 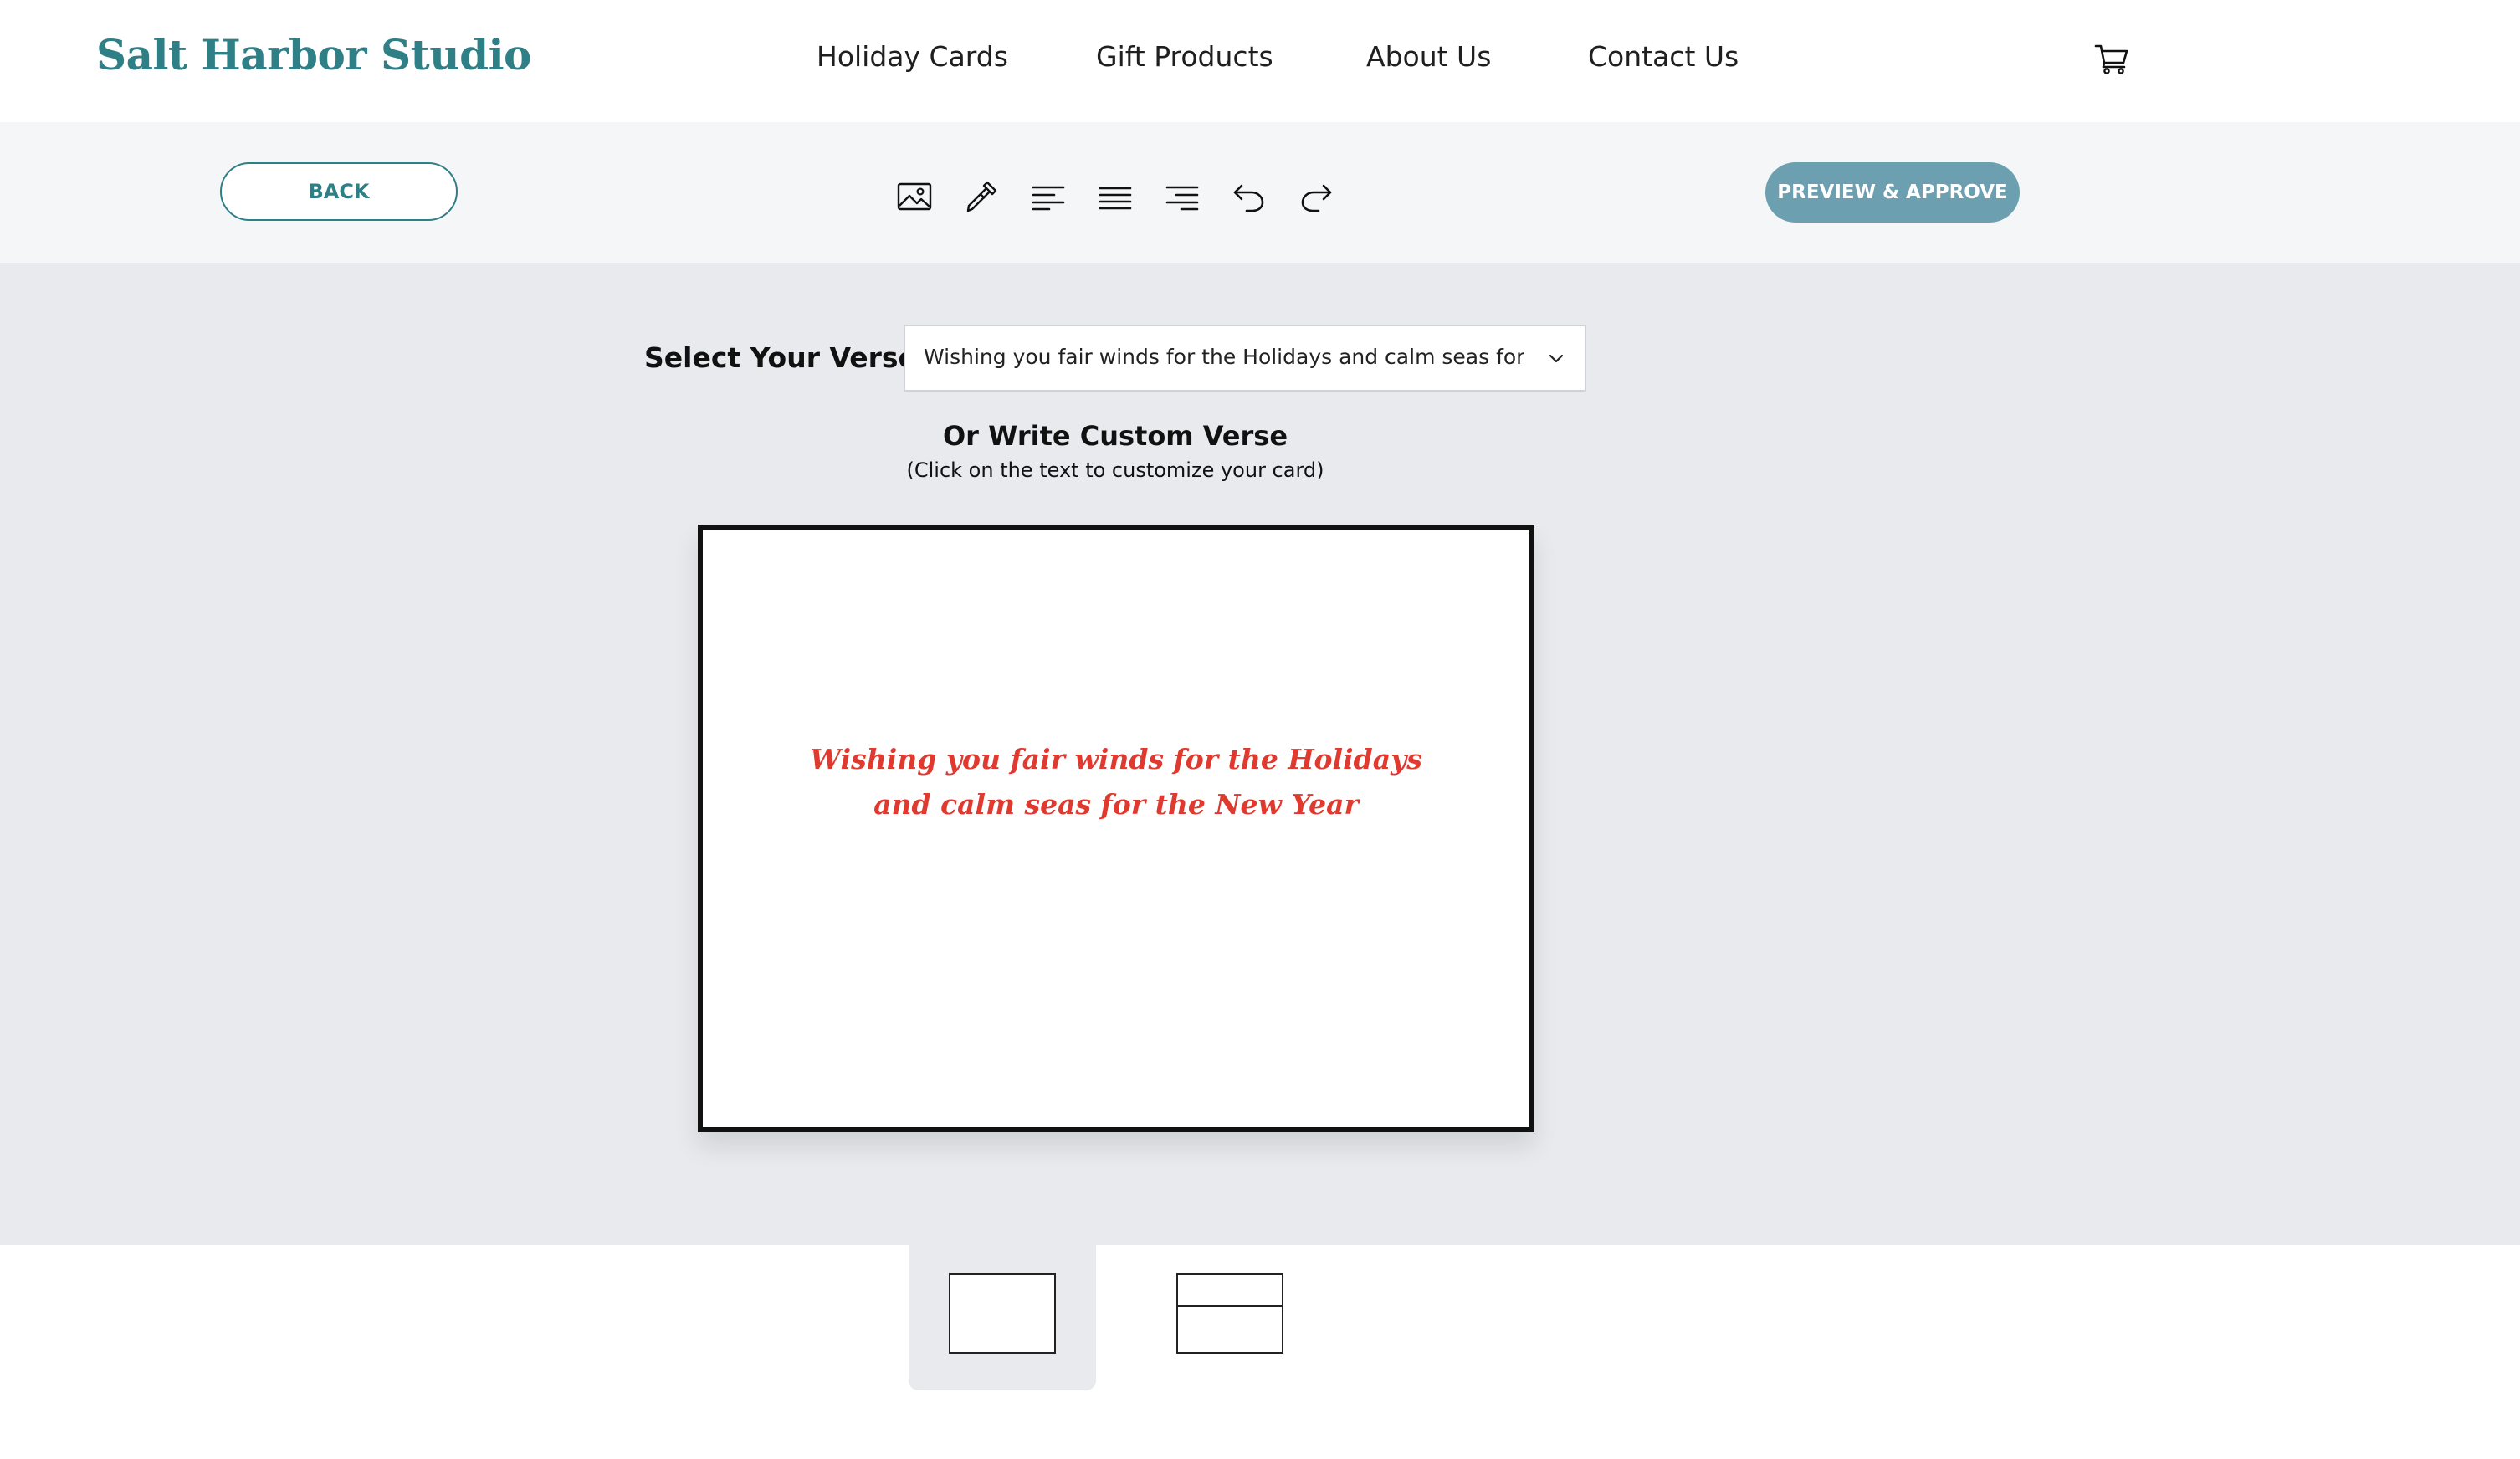 What do you see at coordinates (339, 191) in the screenshot?
I see `back-button: BACK` at bounding box center [339, 191].